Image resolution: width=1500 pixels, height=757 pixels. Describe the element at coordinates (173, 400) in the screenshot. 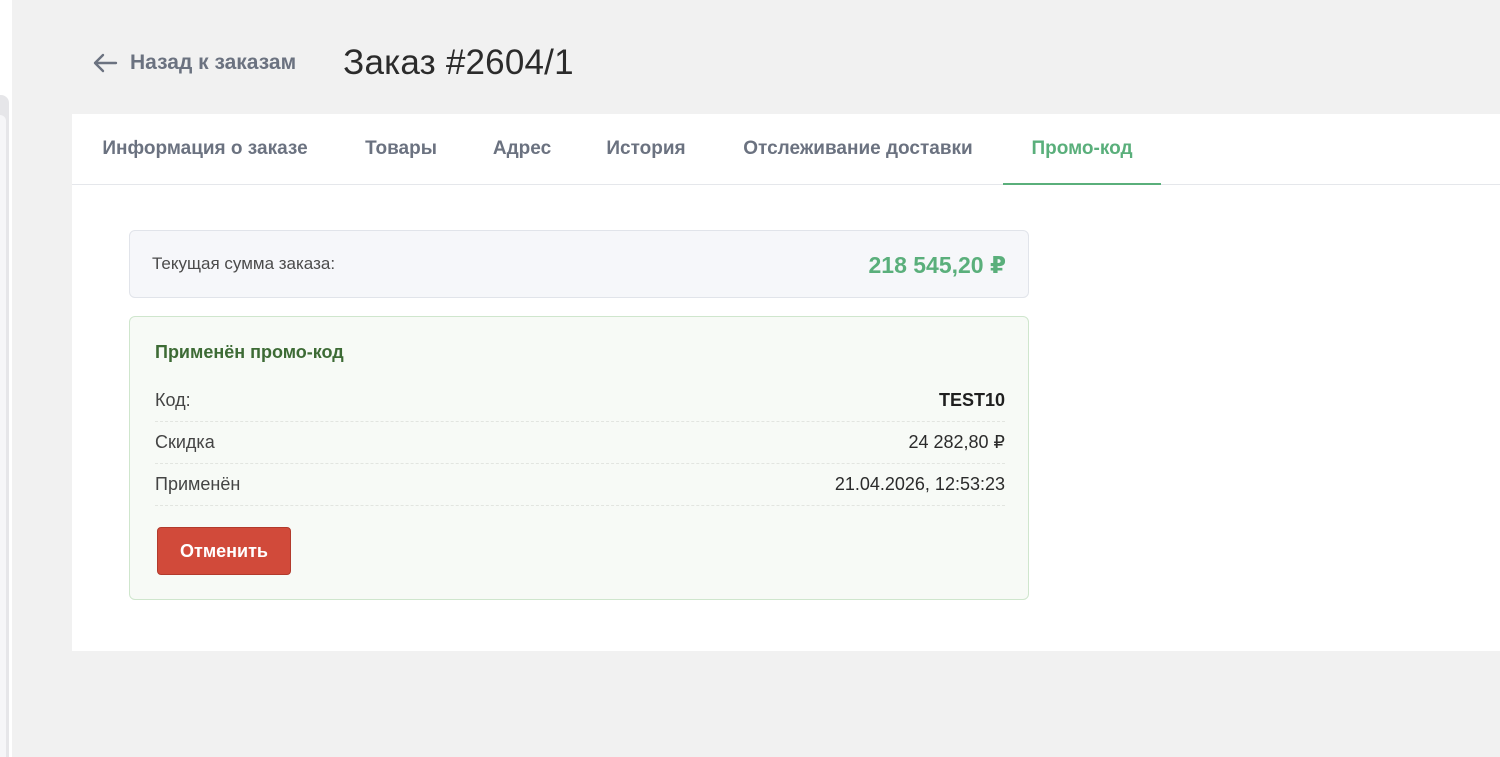

I see `promo-code-label: Код:` at that location.